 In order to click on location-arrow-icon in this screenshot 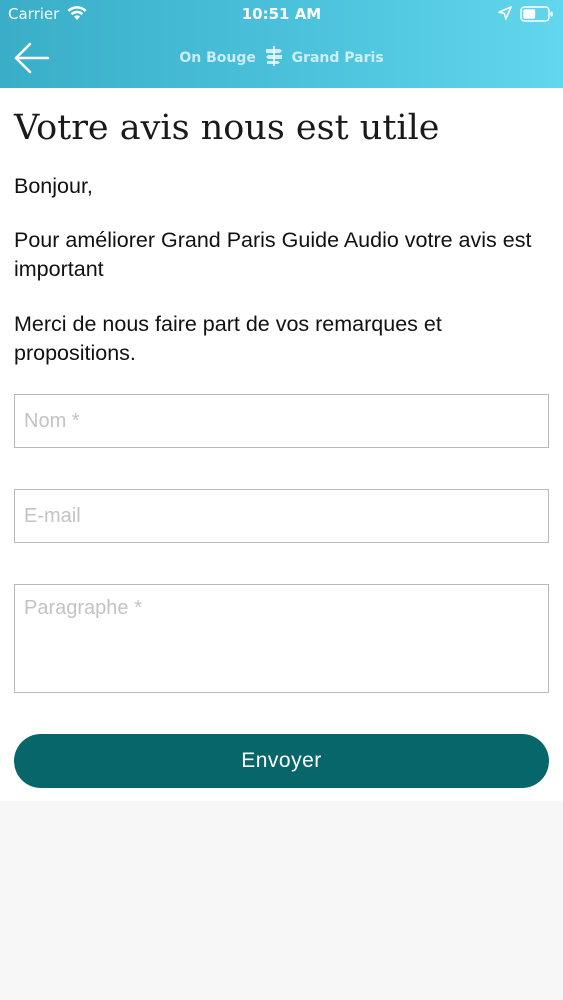, I will do `click(505, 13)`.